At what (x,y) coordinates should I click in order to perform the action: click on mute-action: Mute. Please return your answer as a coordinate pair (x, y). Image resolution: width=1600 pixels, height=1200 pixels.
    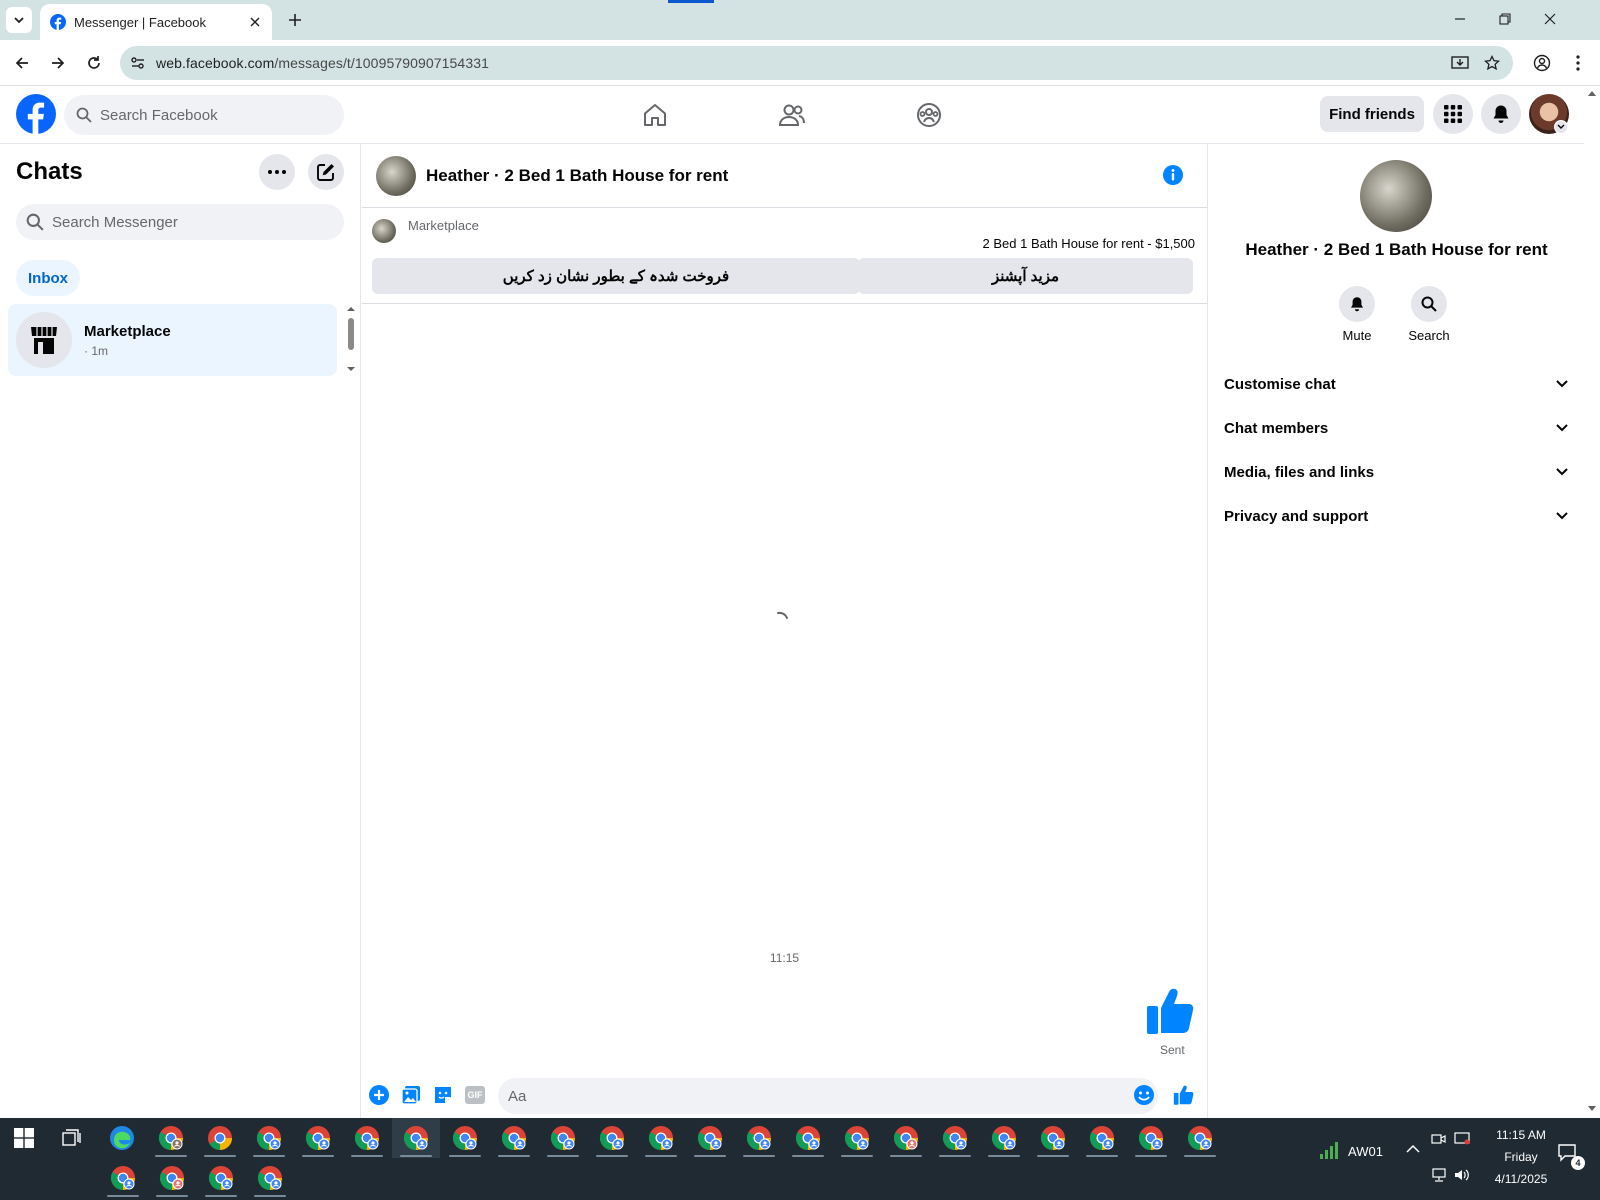
    Looking at the image, I should click on (1357, 314).